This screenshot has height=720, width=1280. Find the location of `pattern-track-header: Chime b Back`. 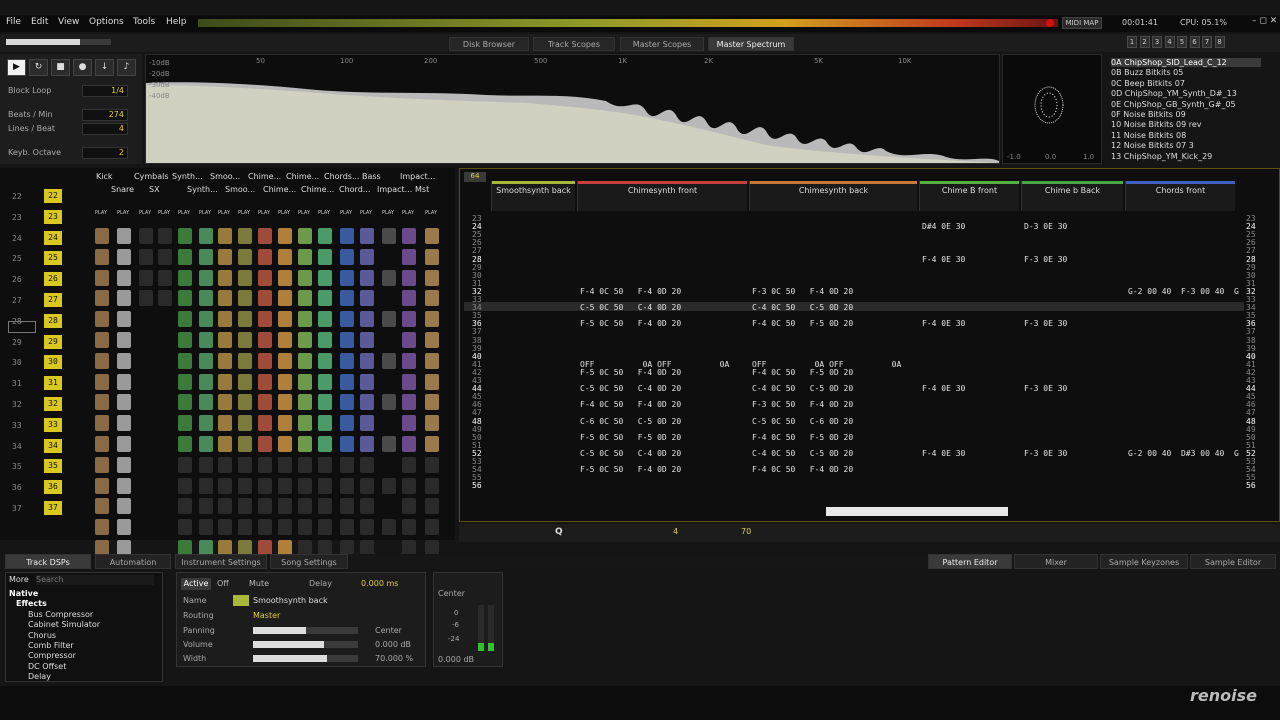

pattern-track-header: Chime b Back is located at coordinates (1072, 196).